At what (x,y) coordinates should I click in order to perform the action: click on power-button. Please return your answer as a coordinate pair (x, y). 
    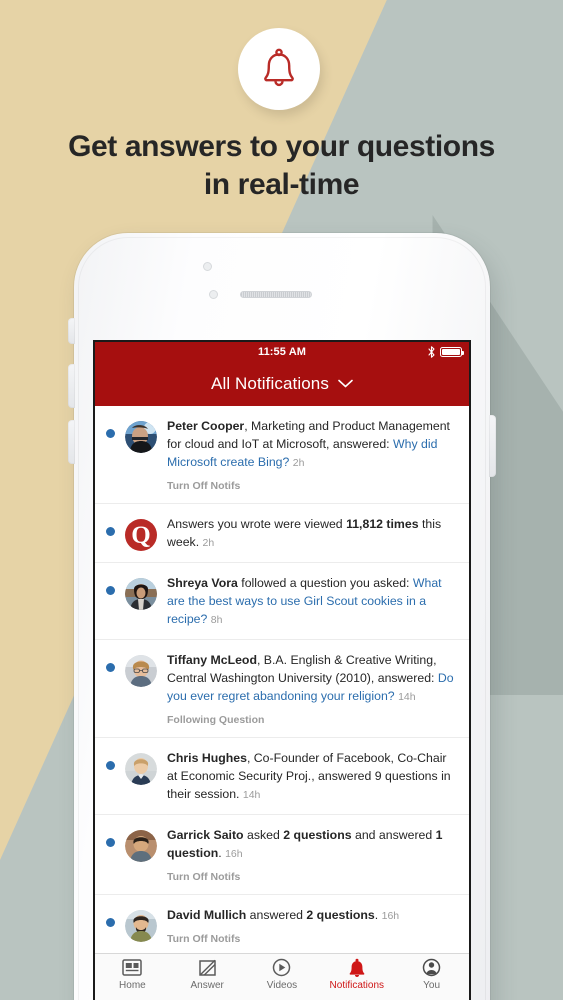
    Looking at the image, I should click on (492, 446).